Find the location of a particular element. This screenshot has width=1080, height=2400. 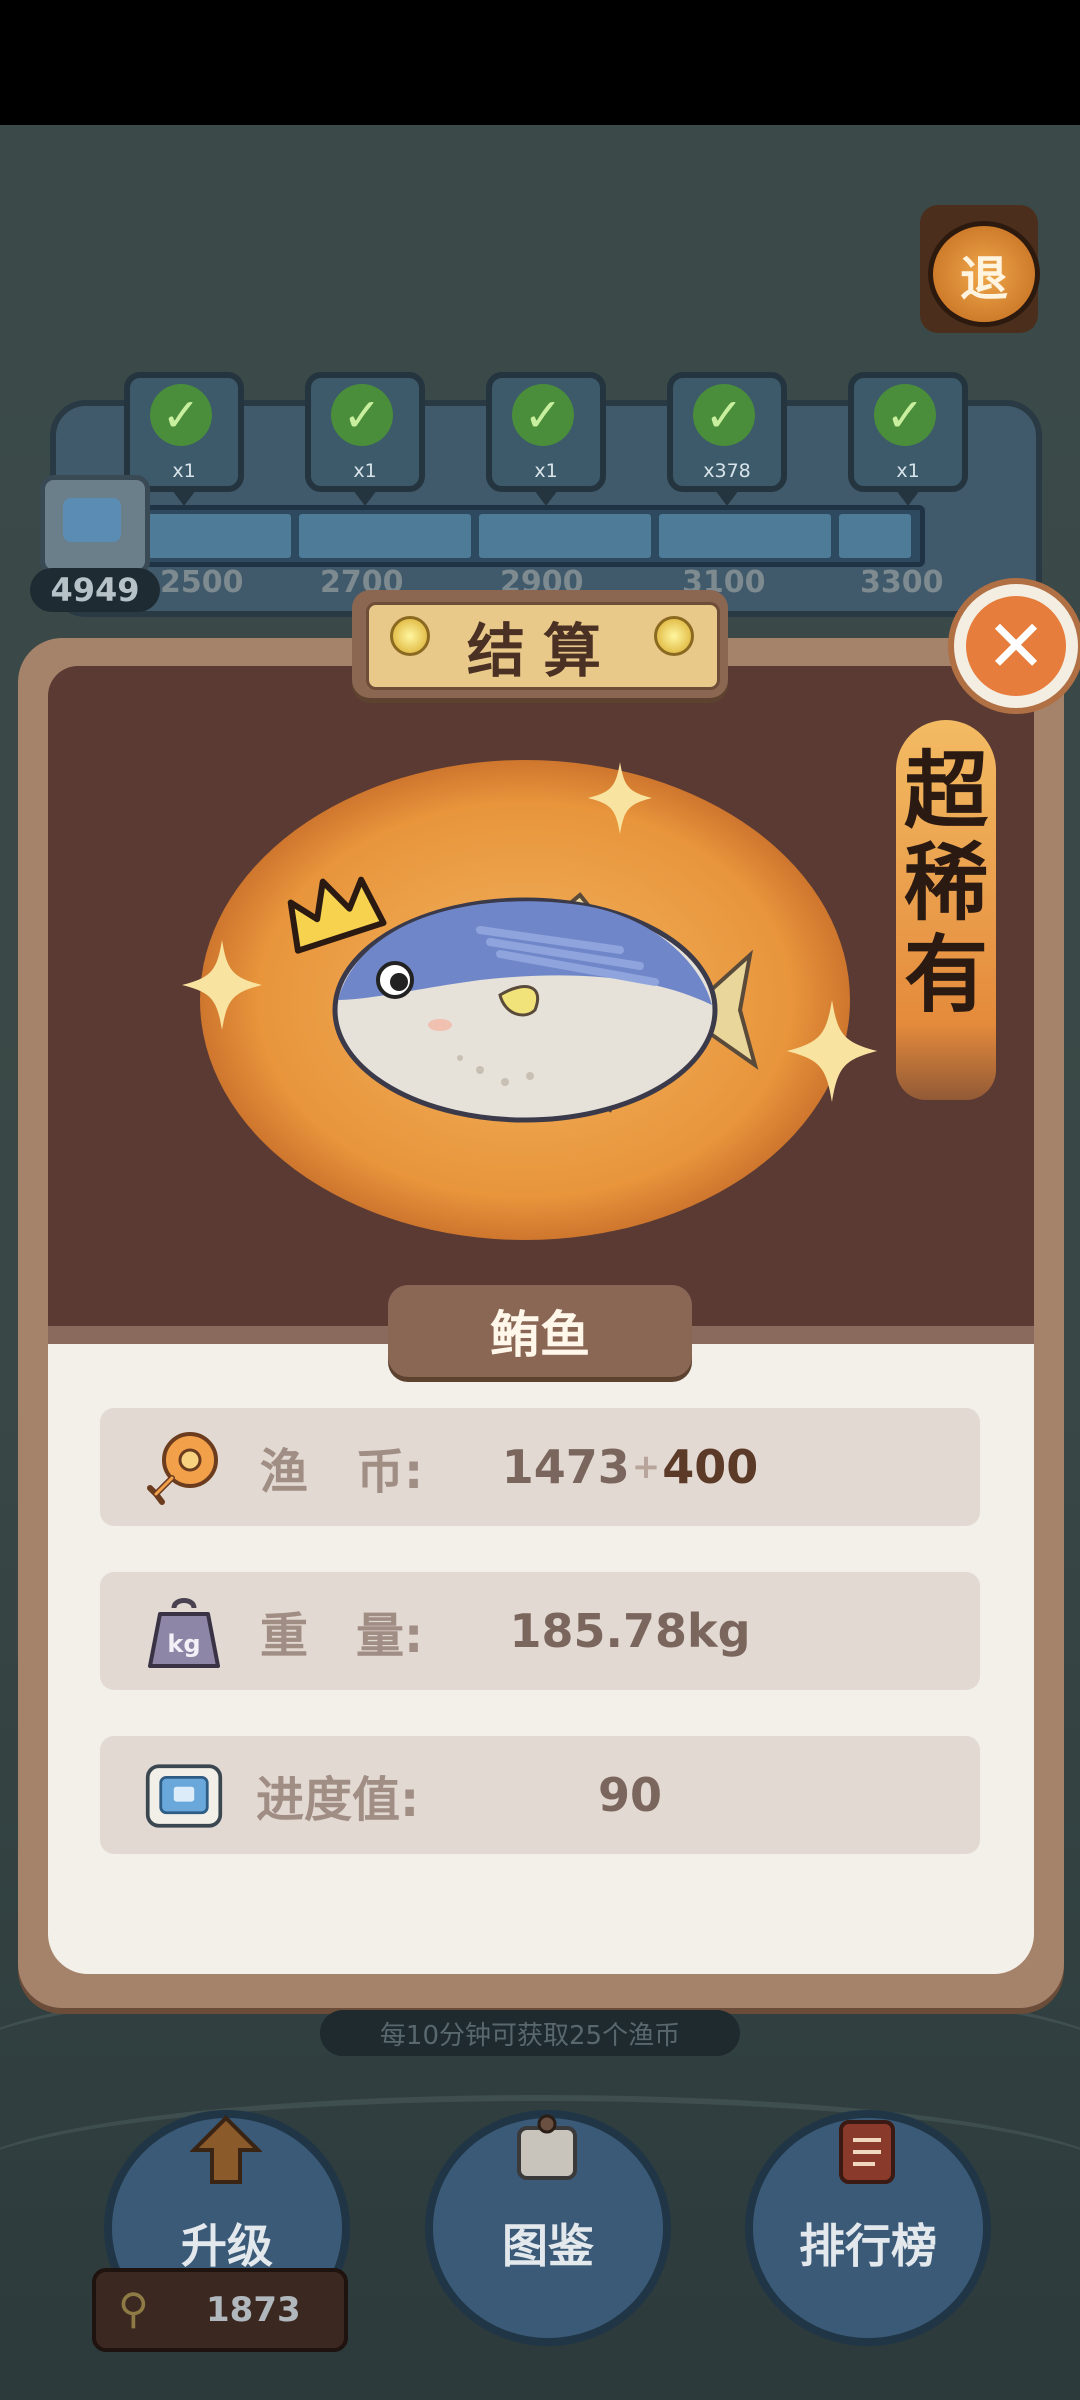

kg-weight-icon: kg is located at coordinates (184, 1632).